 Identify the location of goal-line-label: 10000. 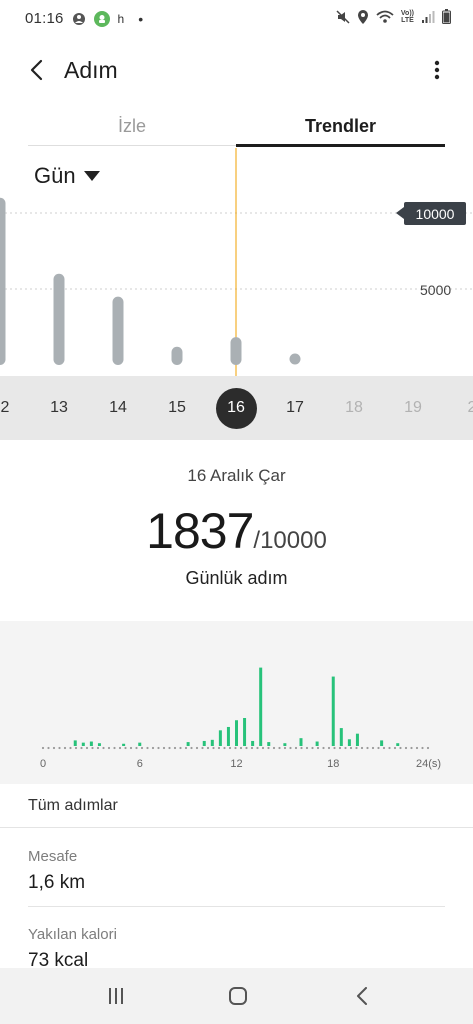
(435, 213).